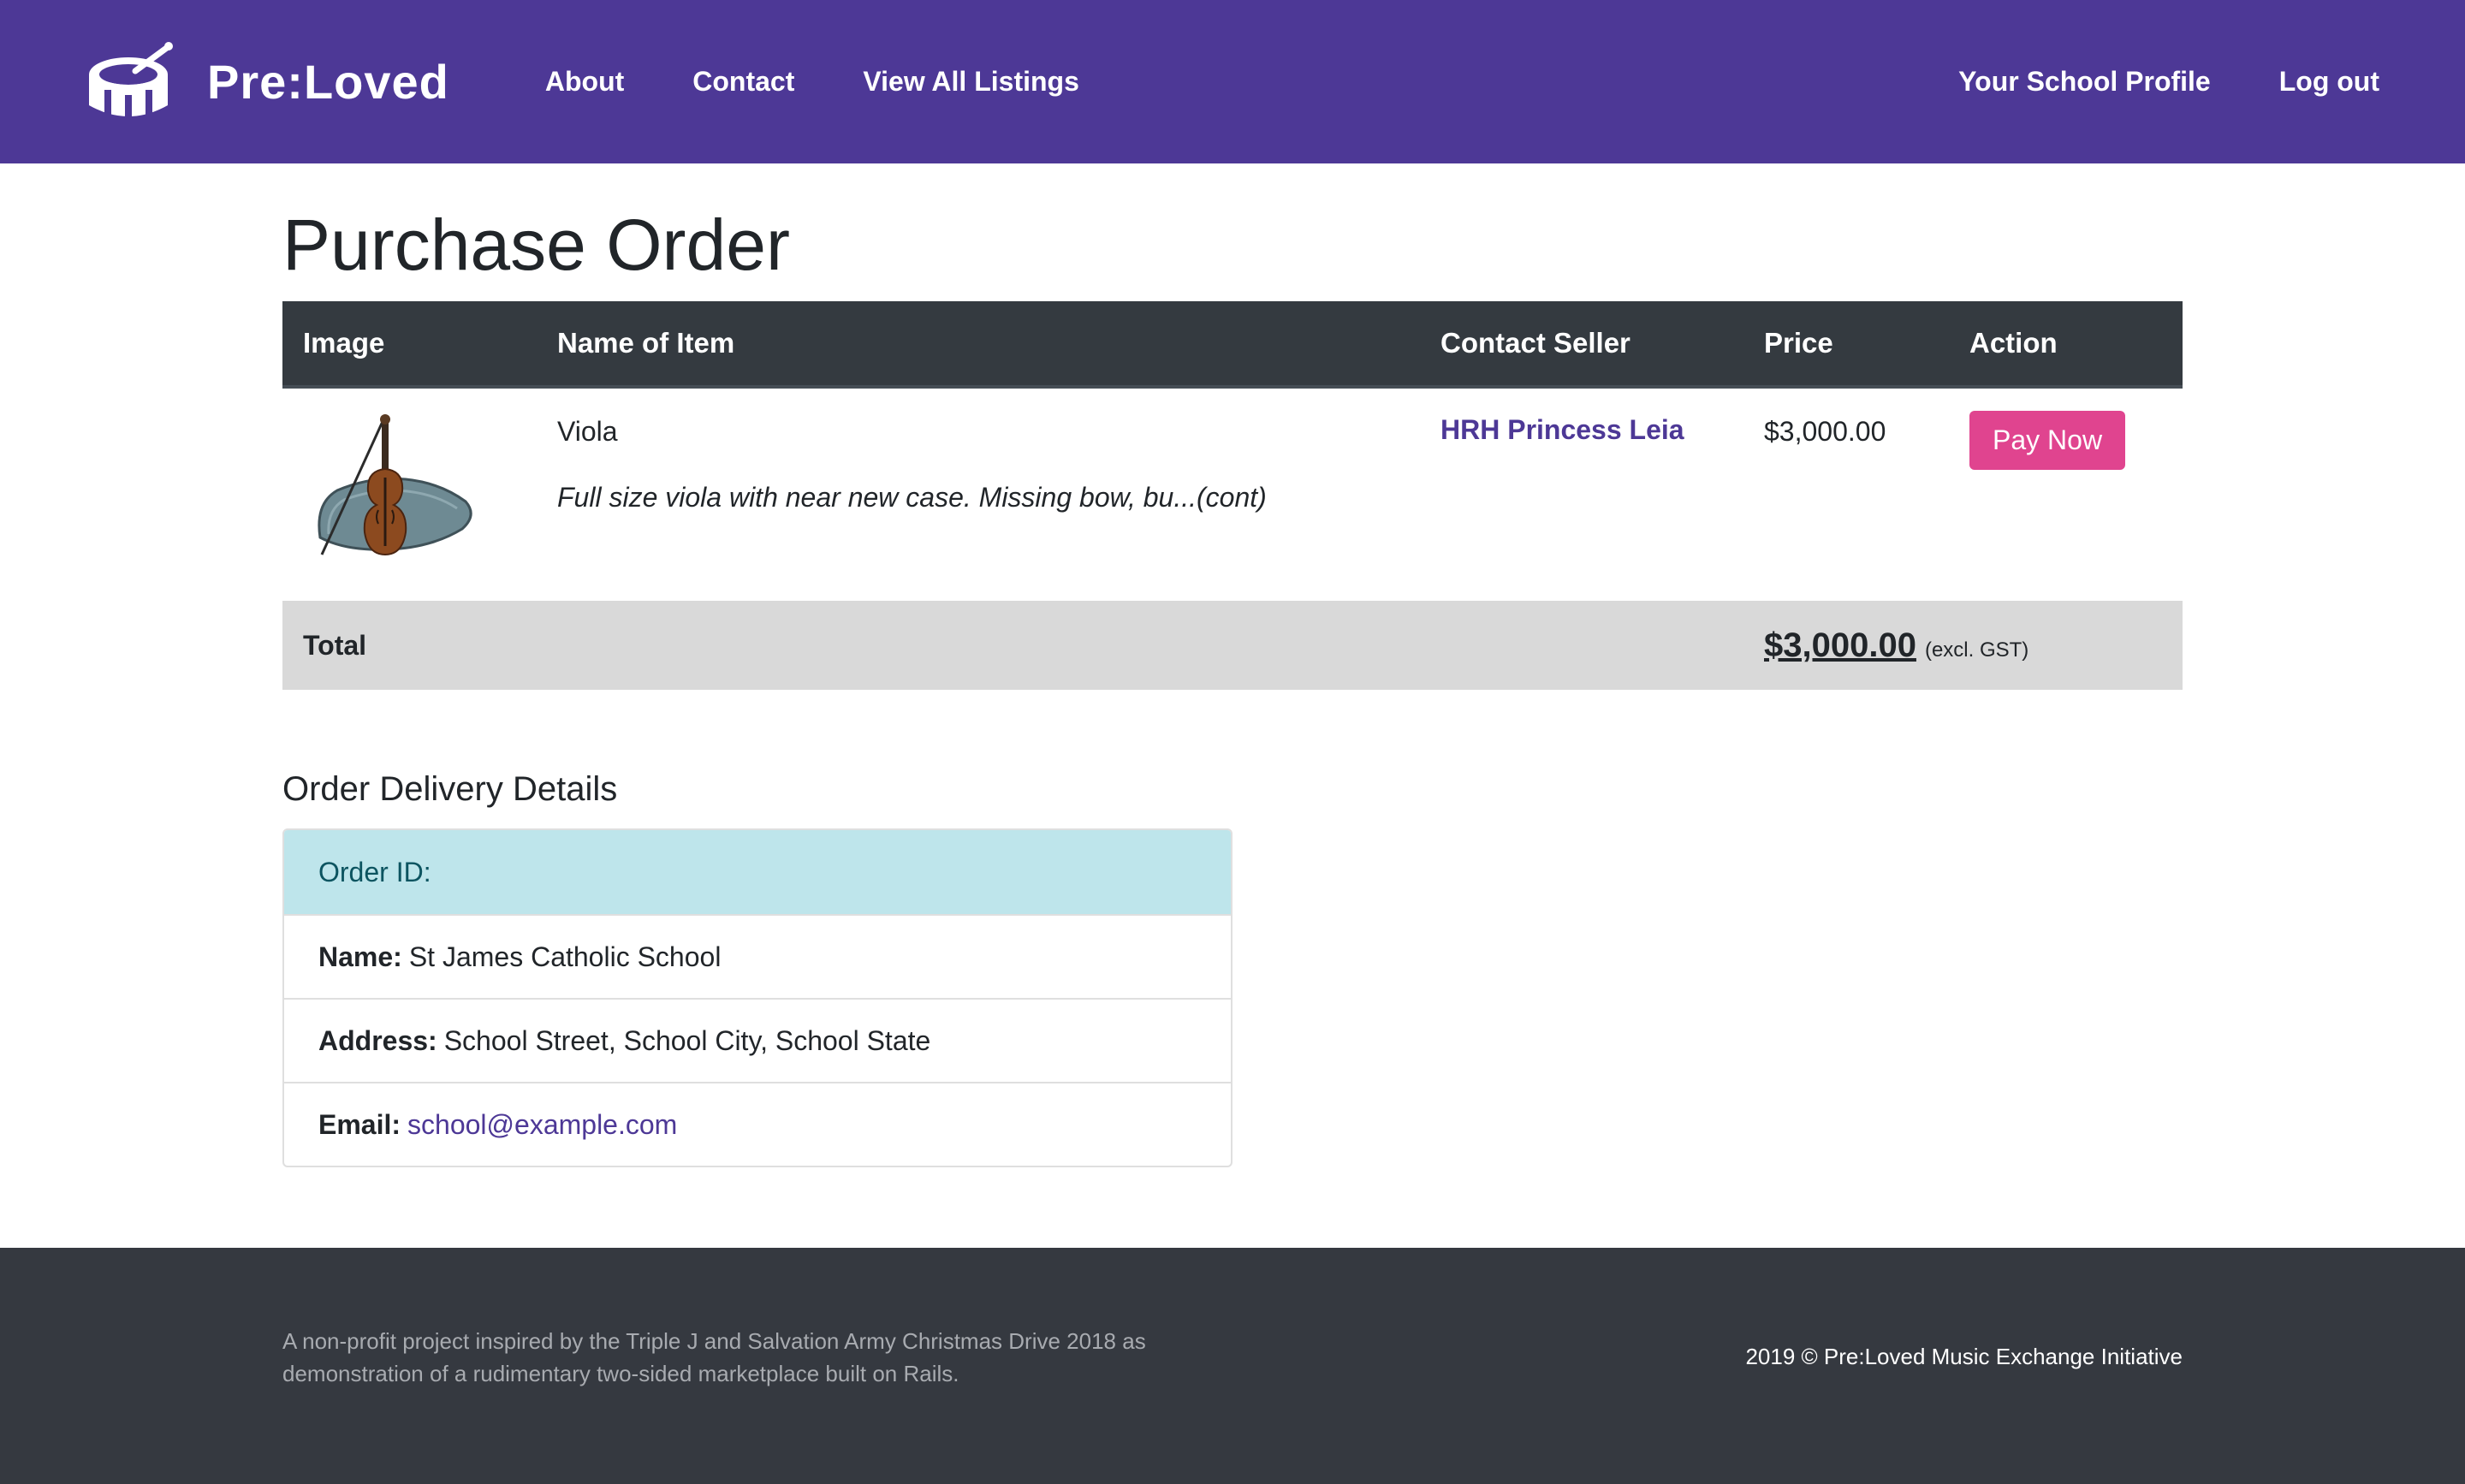 This screenshot has width=2465, height=1484. What do you see at coordinates (757, 872) in the screenshot?
I see `order-id-row: Order ID:` at bounding box center [757, 872].